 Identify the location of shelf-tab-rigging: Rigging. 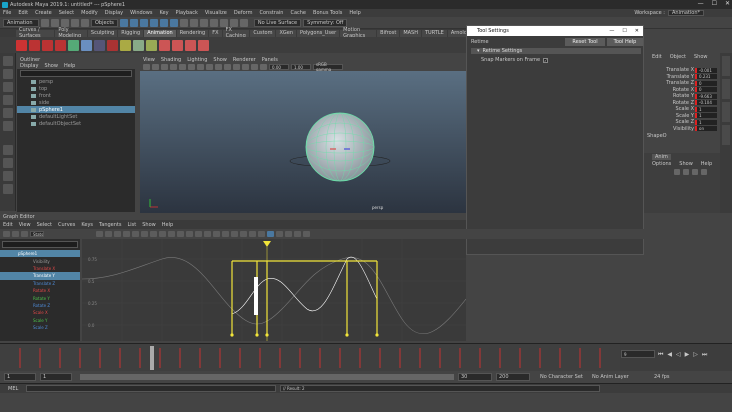
(131, 33).